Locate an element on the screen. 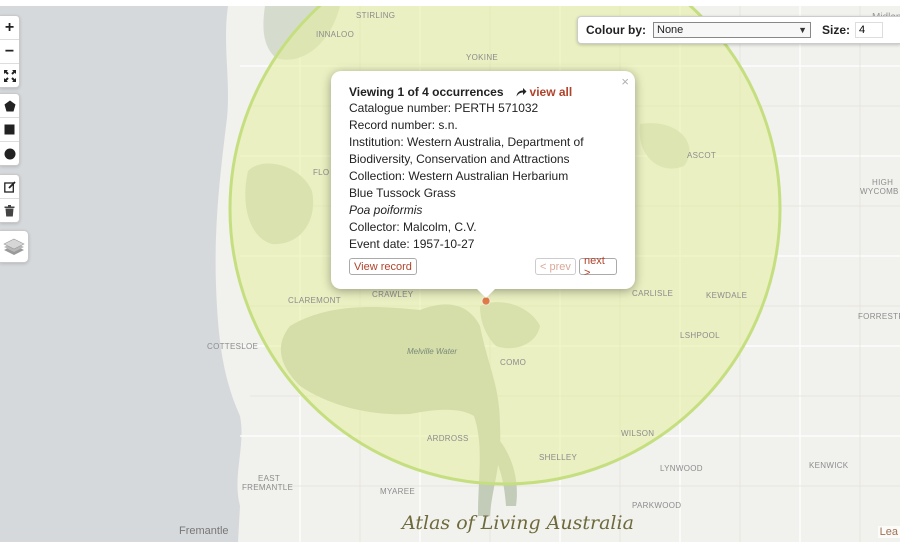  zoom-controls: + − is located at coordinates (10, 51).